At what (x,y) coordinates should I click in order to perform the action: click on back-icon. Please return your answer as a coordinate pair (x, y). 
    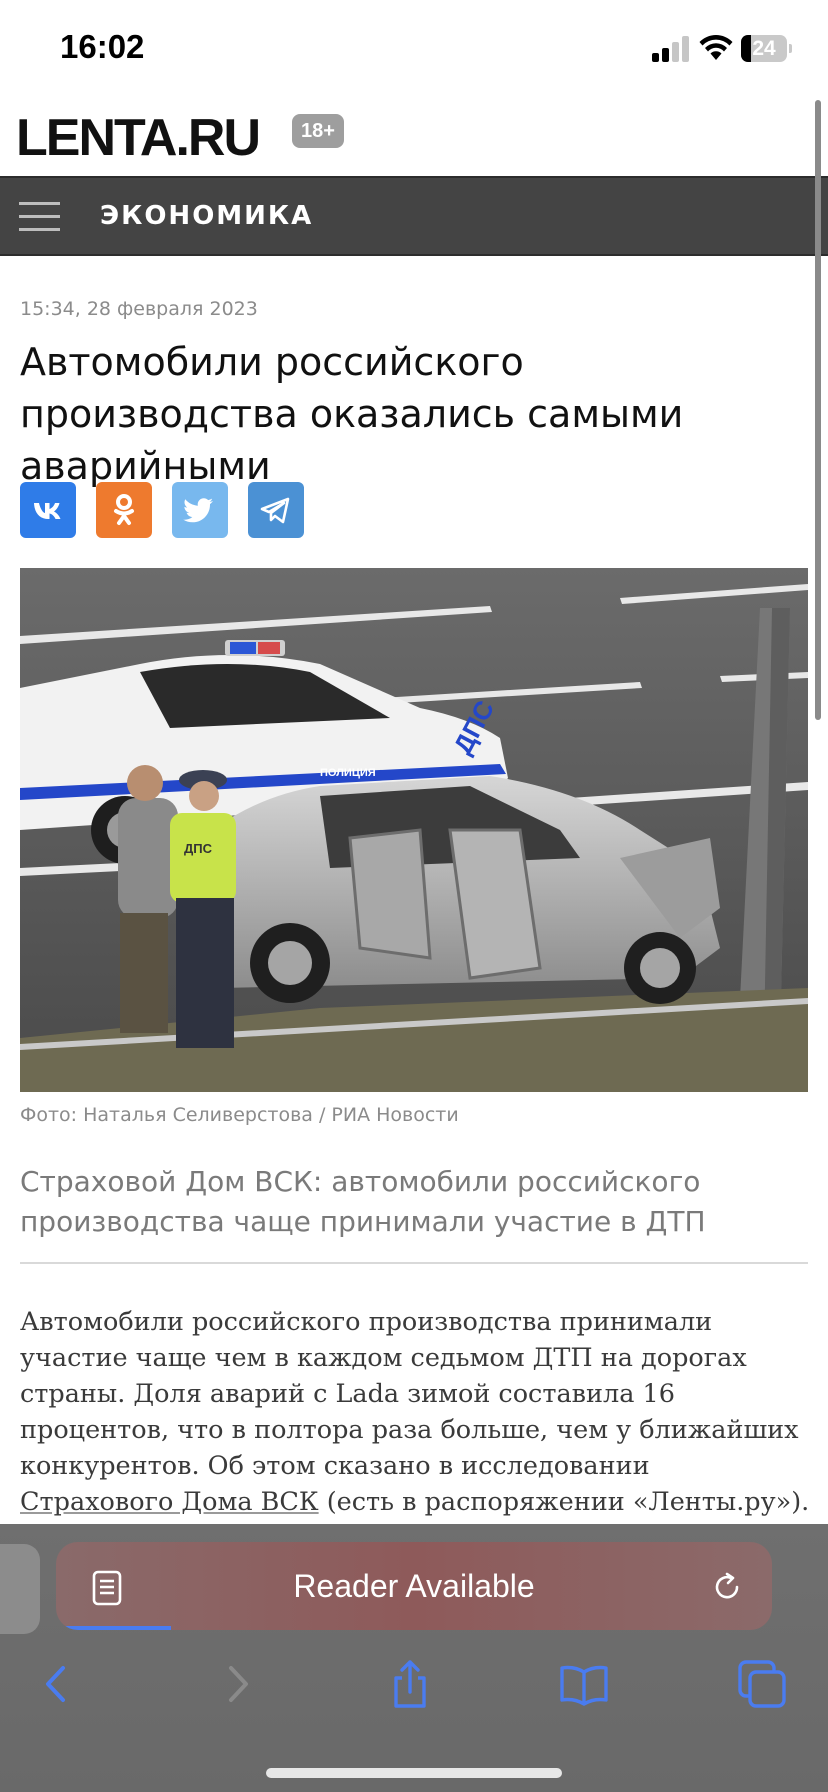
    Looking at the image, I should click on (58, 1684).